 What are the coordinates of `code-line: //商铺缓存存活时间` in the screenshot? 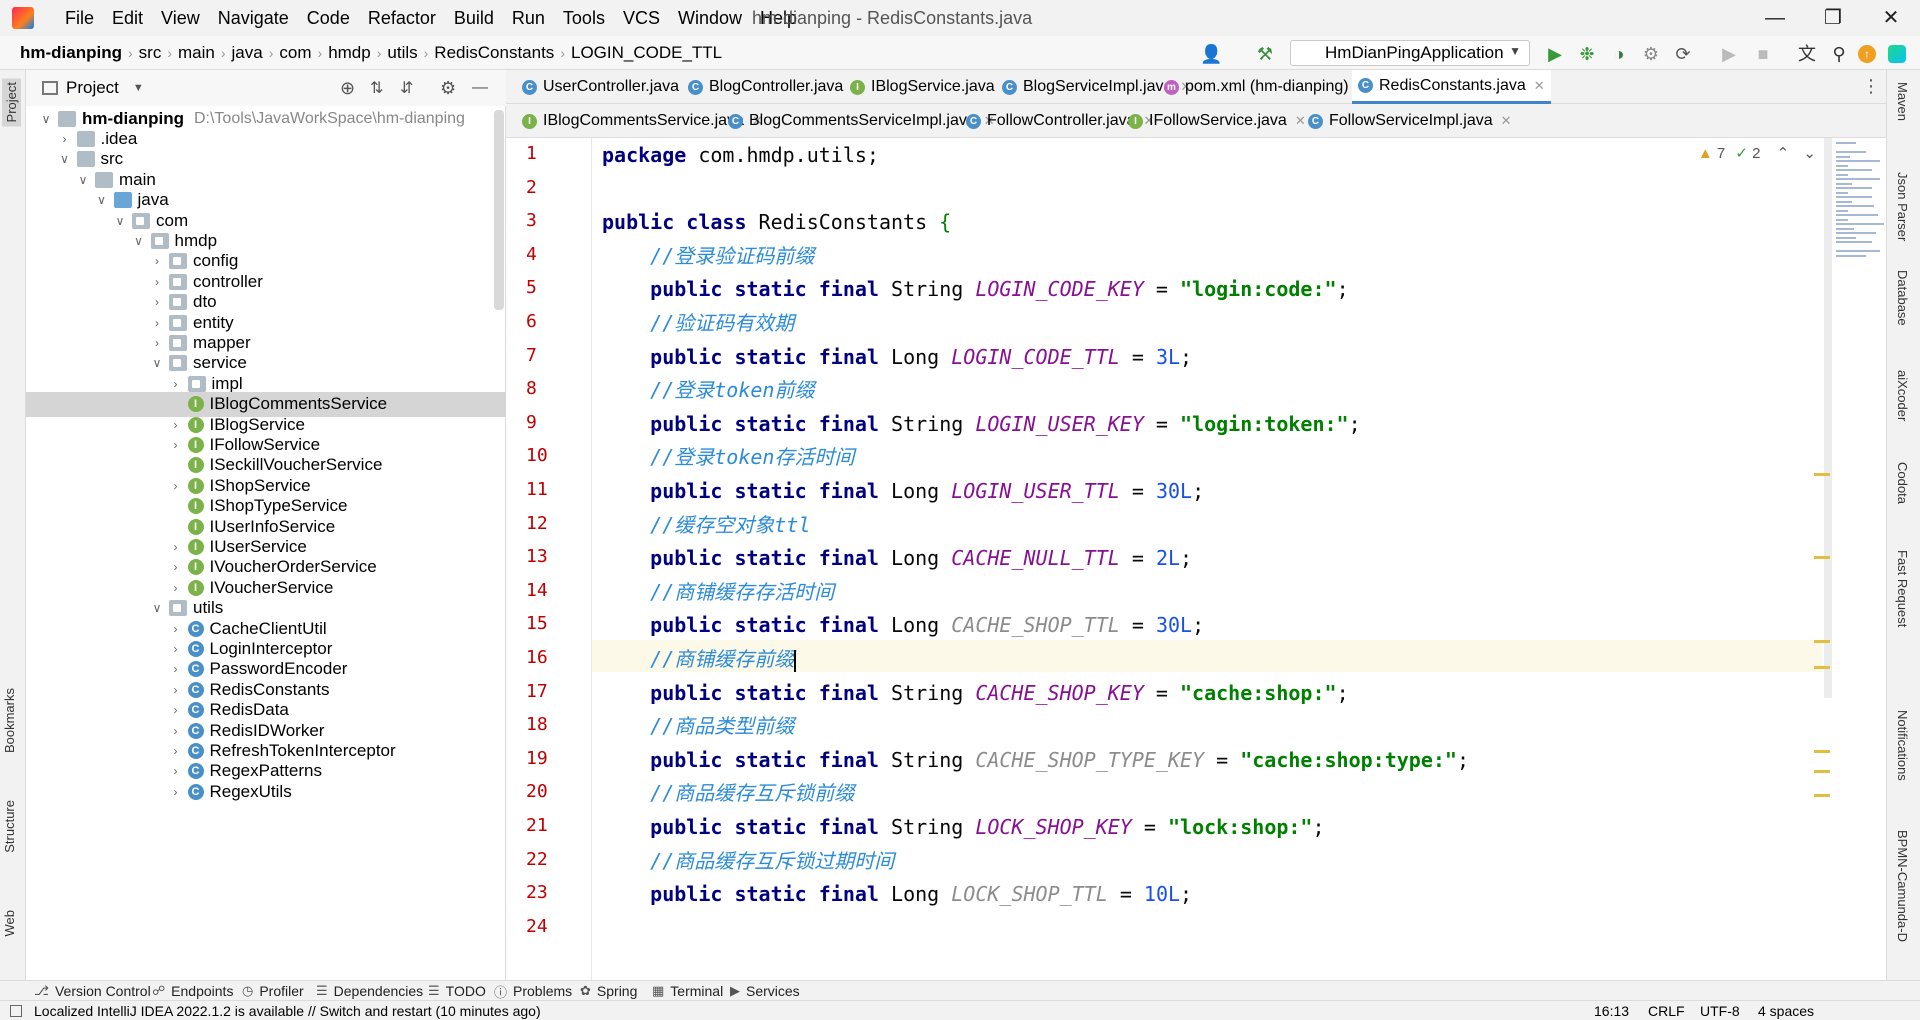 It's located at (718, 592).